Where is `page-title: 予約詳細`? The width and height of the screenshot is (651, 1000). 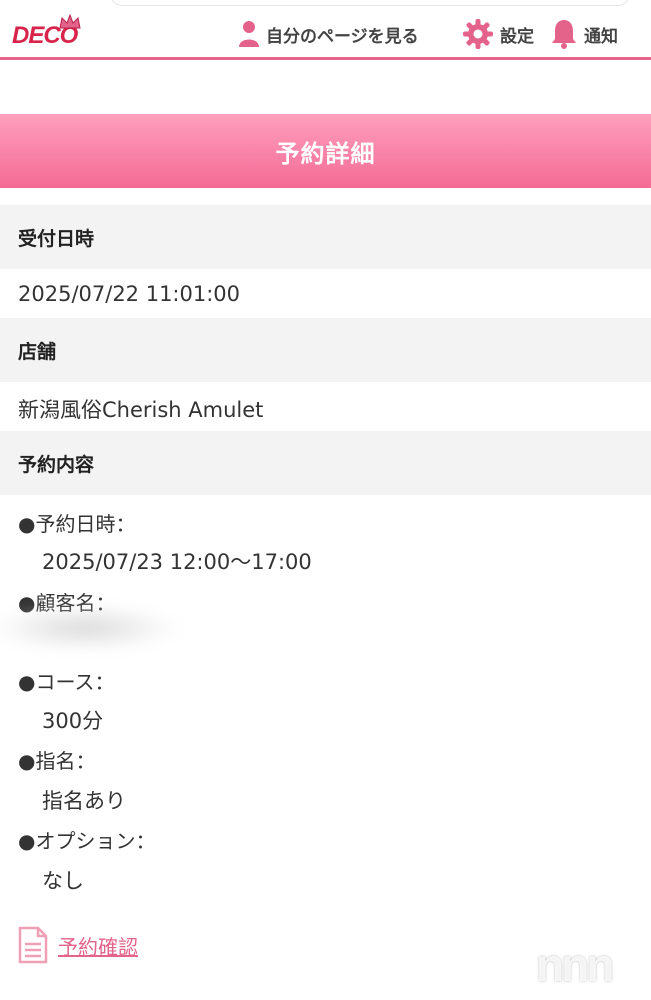 page-title: 予約詳細 is located at coordinates (325, 151).